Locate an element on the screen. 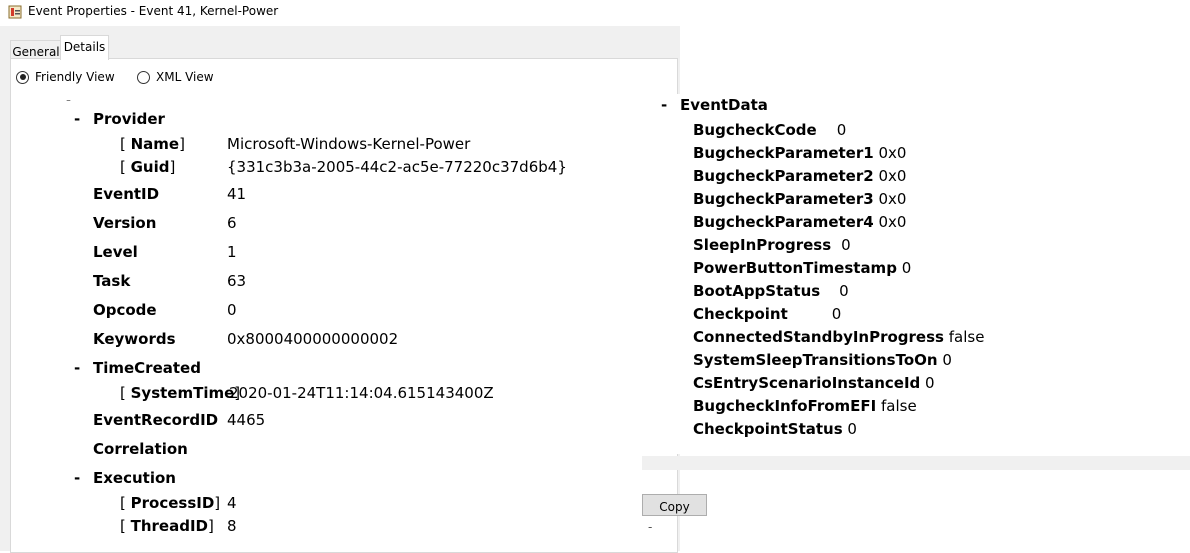 The width and height of the screenshot is (1190, 553). xml-view-label: XML View is located at coordinates (185, 77).